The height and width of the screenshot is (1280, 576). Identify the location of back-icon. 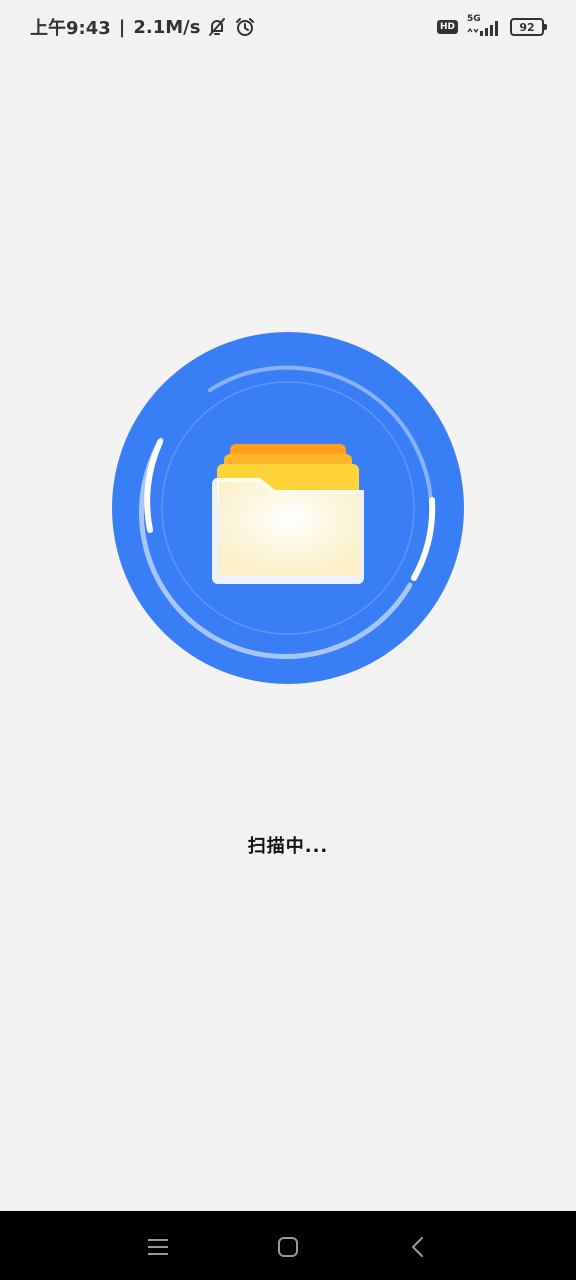
(417, 1247).